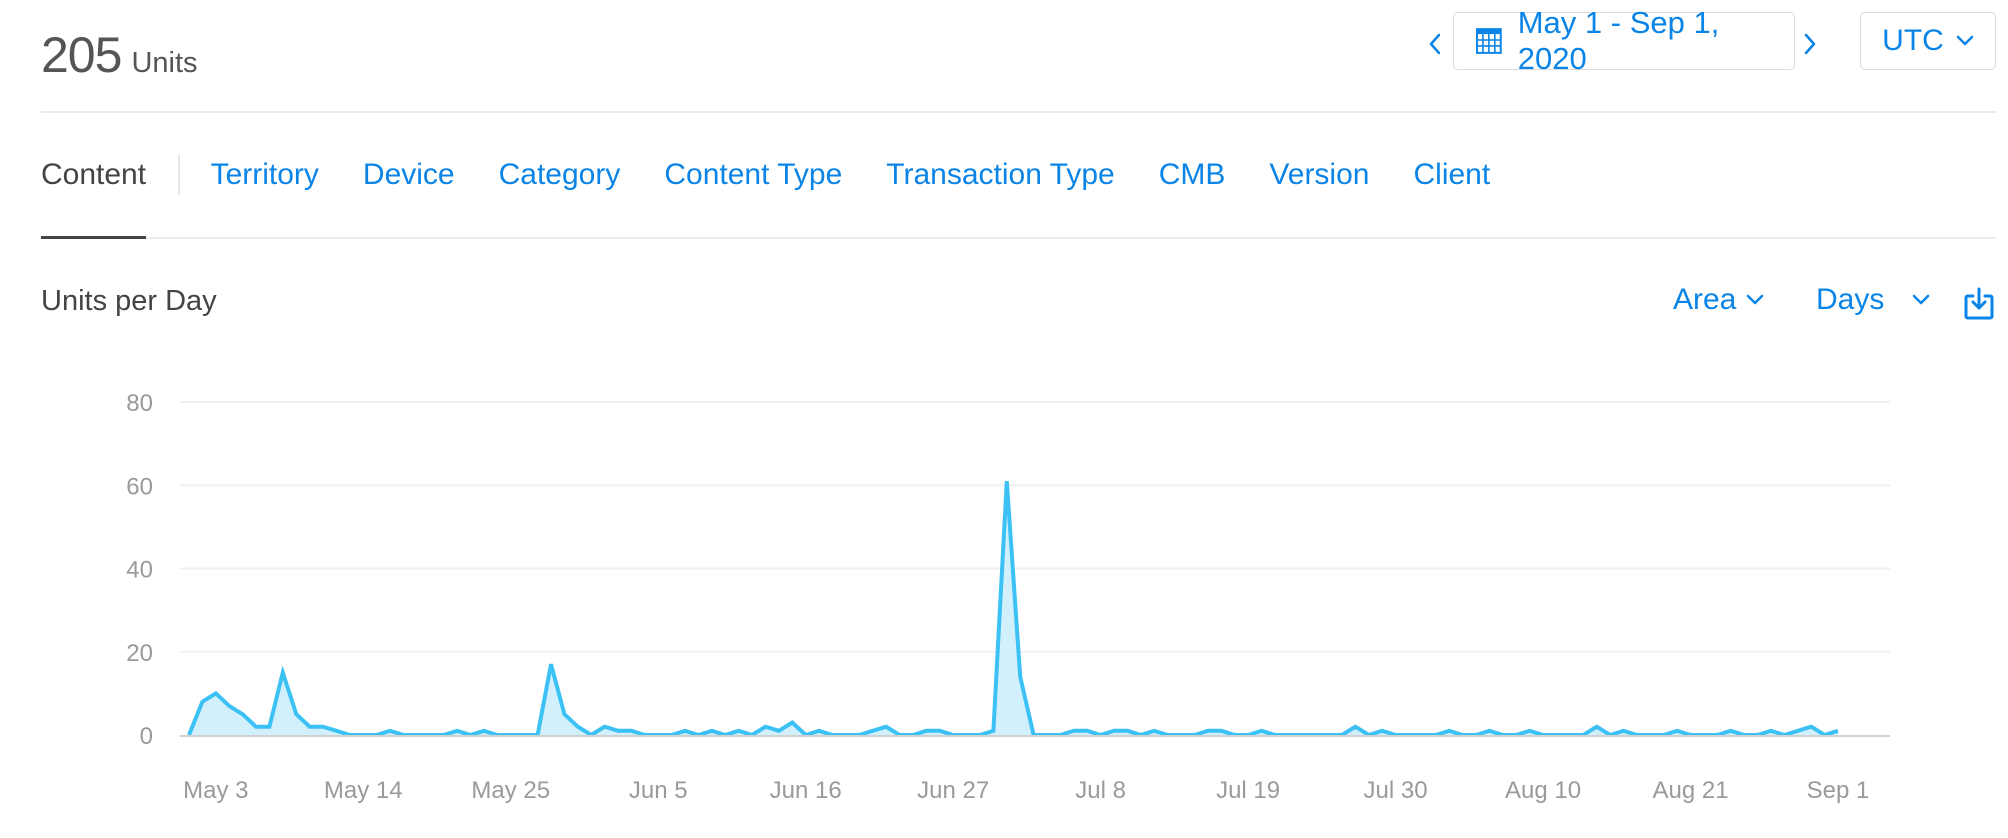 This screenshot has width=2008, height=838. What do you see at coordinates (139, 570) in the screenshot?
I see `y-axis-ticks: 0 20 40 60 80` at bounding box center [139, 570].